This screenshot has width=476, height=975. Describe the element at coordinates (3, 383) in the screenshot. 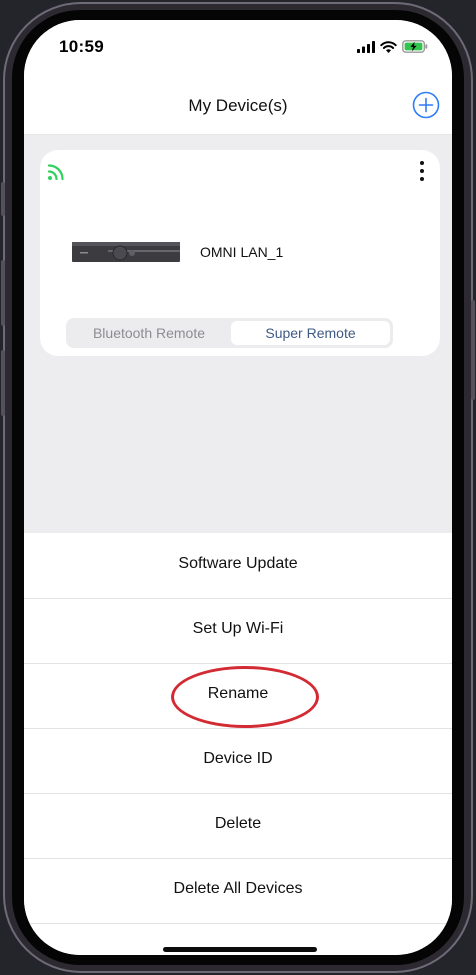

I see `volume-down-button` at that location.